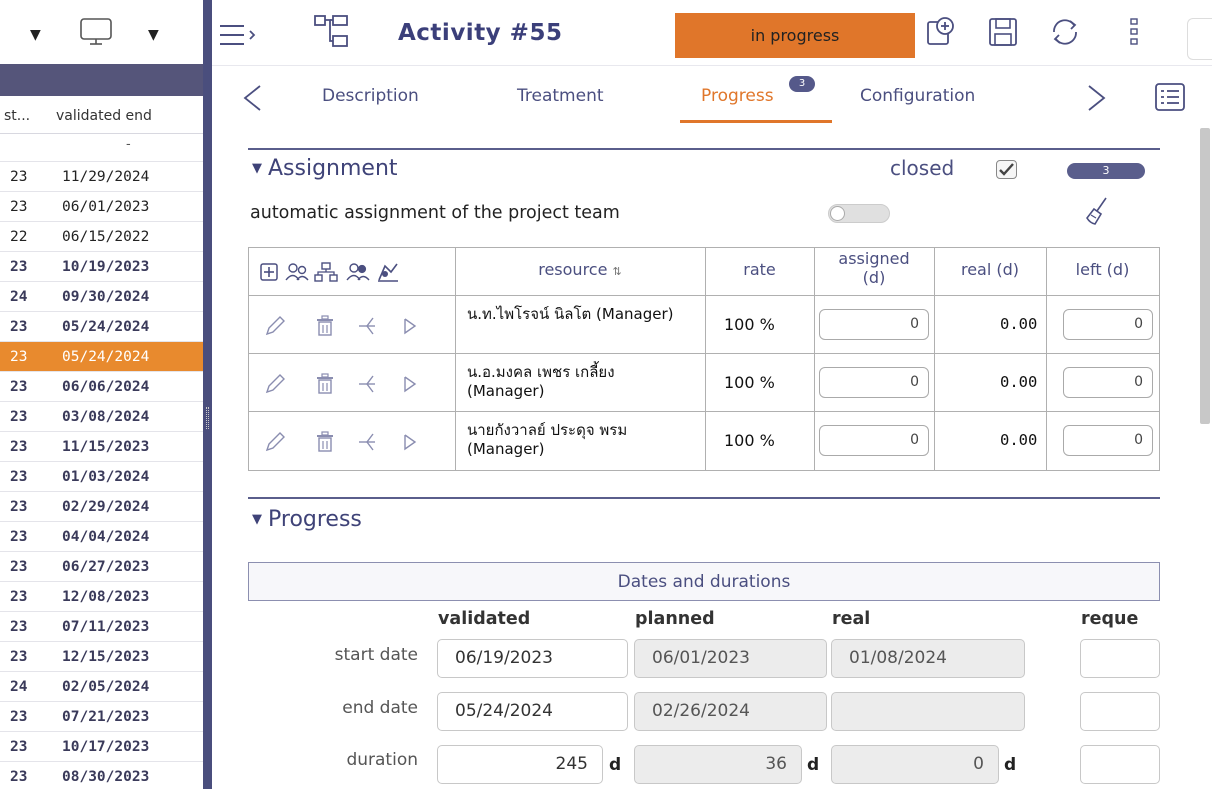  Describe the element at coordinates (101, 417) in the screenshot. I see `list-item: 23 03/08/2024` at that location.